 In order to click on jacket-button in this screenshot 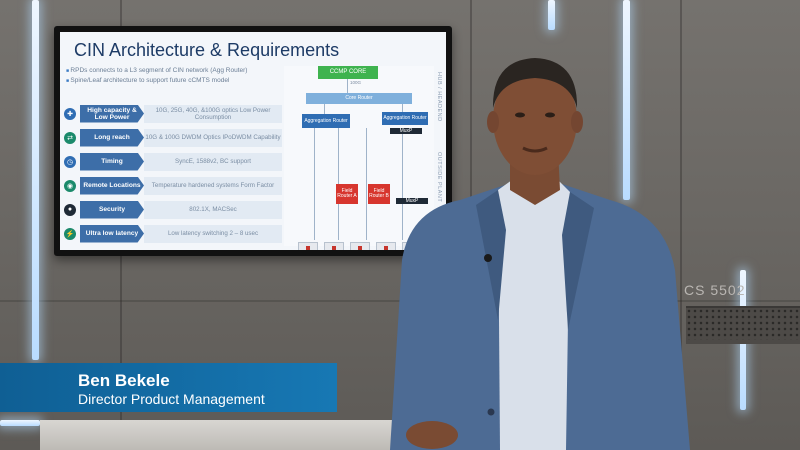, I will do `click(491, 412)`.